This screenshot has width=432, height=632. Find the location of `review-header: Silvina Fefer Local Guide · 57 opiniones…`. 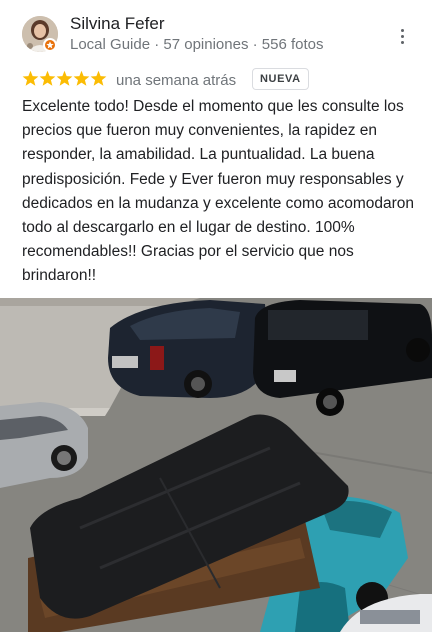

review-header: Silvina Fefer Local Guide · 57 opiniones… is located at coordinates (216, 33).